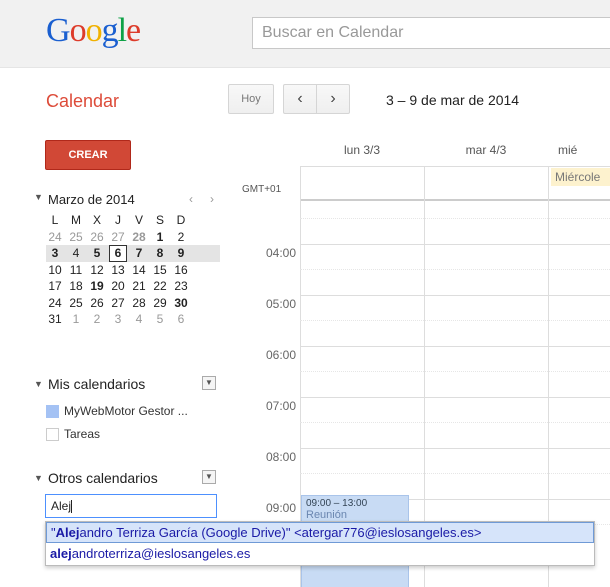  What do you see at coordinates (160, 253) in the screenshot?
I see `mini-day: 8` at bounding box center [160, 253].